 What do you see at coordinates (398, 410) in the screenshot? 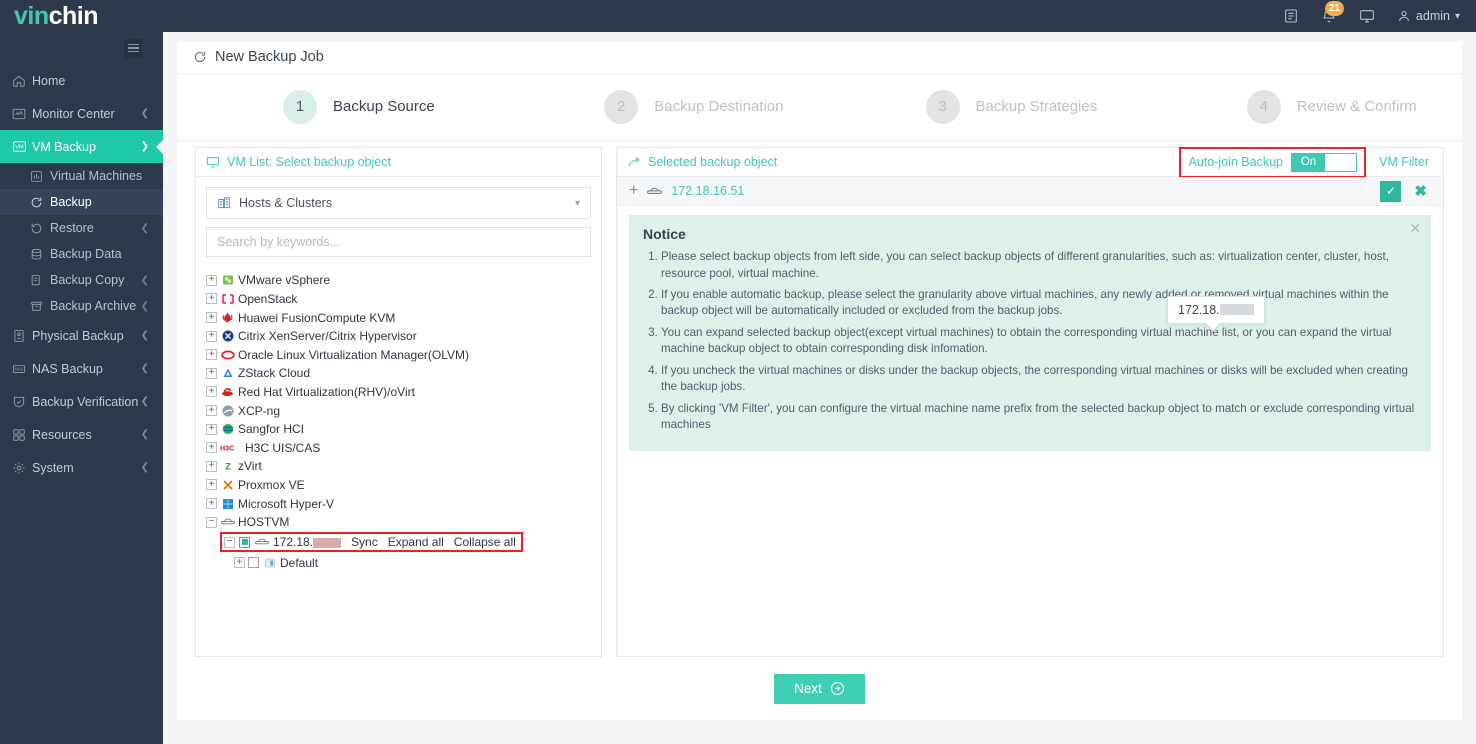
I see `tree-item: + XCP-ng` at bounding box center [398, 410].